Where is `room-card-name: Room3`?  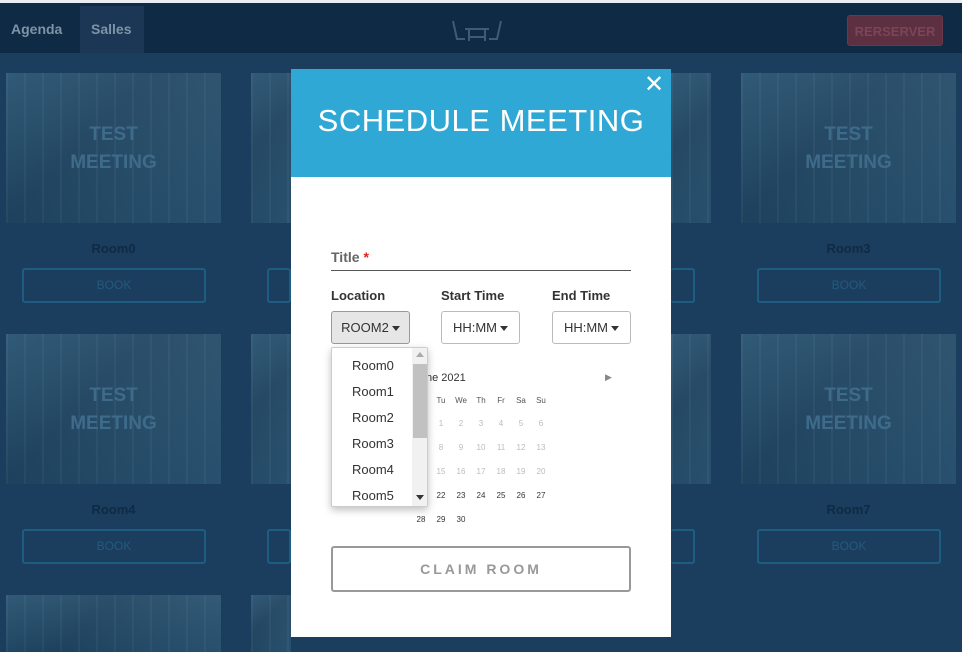
room-card-name: Room3 is located at coordinates (848, 248).